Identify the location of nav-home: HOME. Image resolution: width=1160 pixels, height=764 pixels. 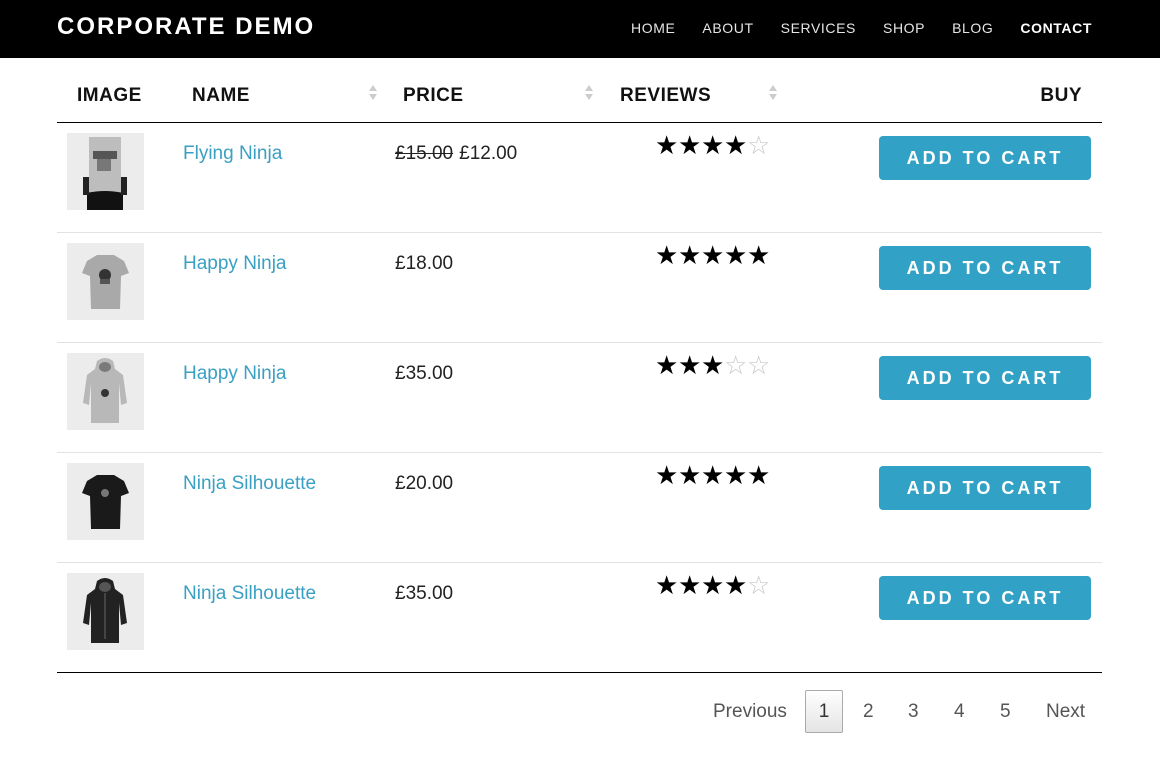
(653, 28).